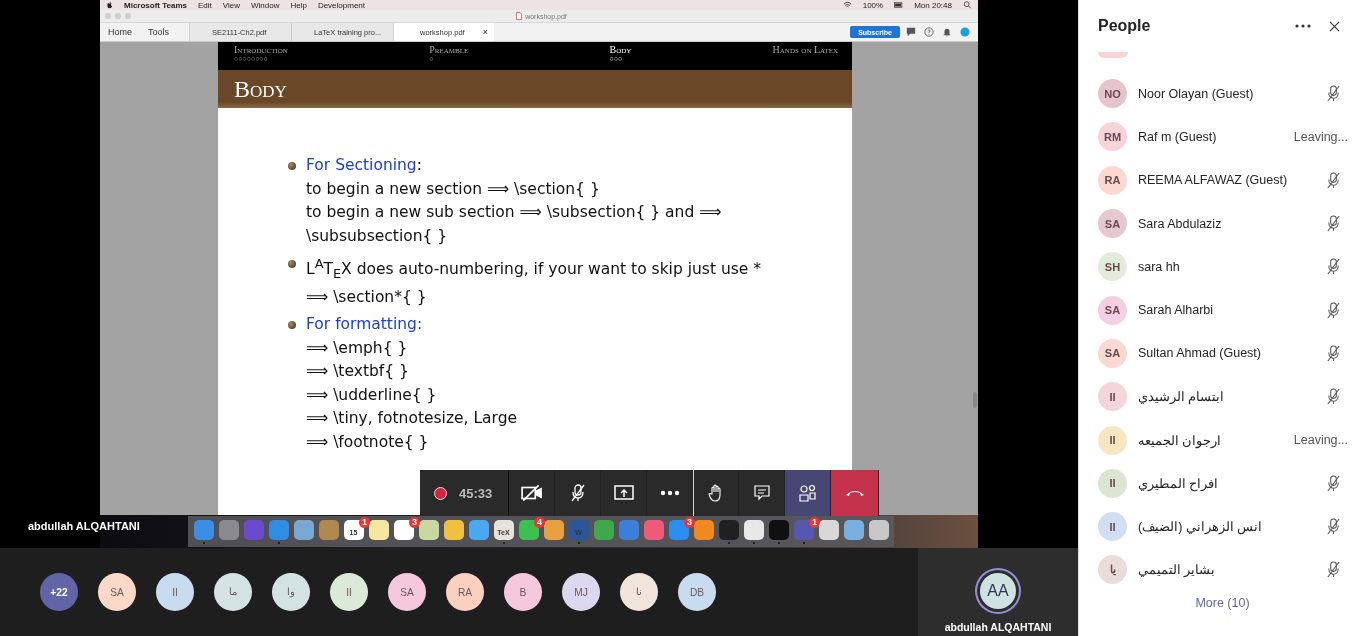  I want to click on close-tab-button: ×, so click(485, 32).